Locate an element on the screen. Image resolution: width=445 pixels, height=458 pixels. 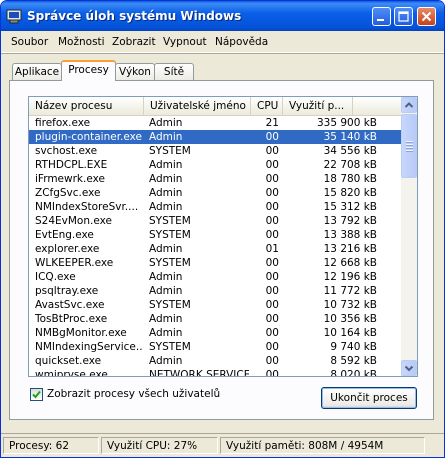
process-memory: 12 196 kB is located at coordinates (350, 277).